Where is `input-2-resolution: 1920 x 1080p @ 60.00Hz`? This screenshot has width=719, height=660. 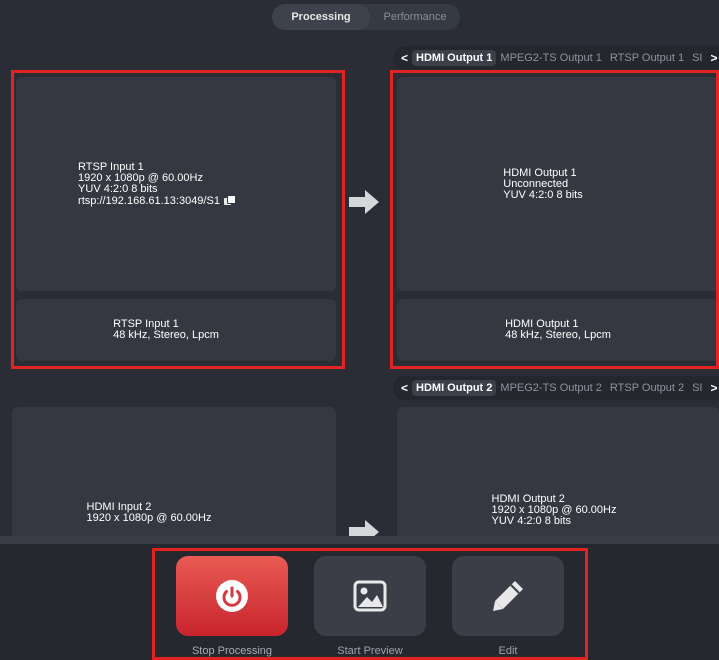
input-2-resolution: 1920 x 1080p @ 60.00Hz is located at coordinates (149, 518).